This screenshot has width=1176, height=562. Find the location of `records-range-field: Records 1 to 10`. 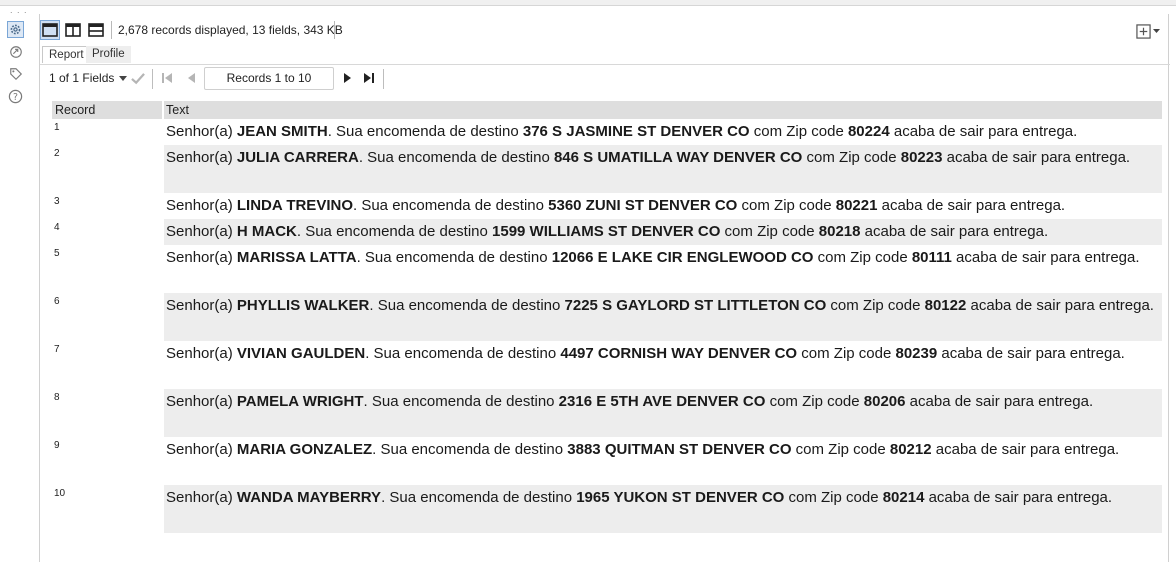

records-range-field: Records 1 to 10 is located at coordinates (269, 78).